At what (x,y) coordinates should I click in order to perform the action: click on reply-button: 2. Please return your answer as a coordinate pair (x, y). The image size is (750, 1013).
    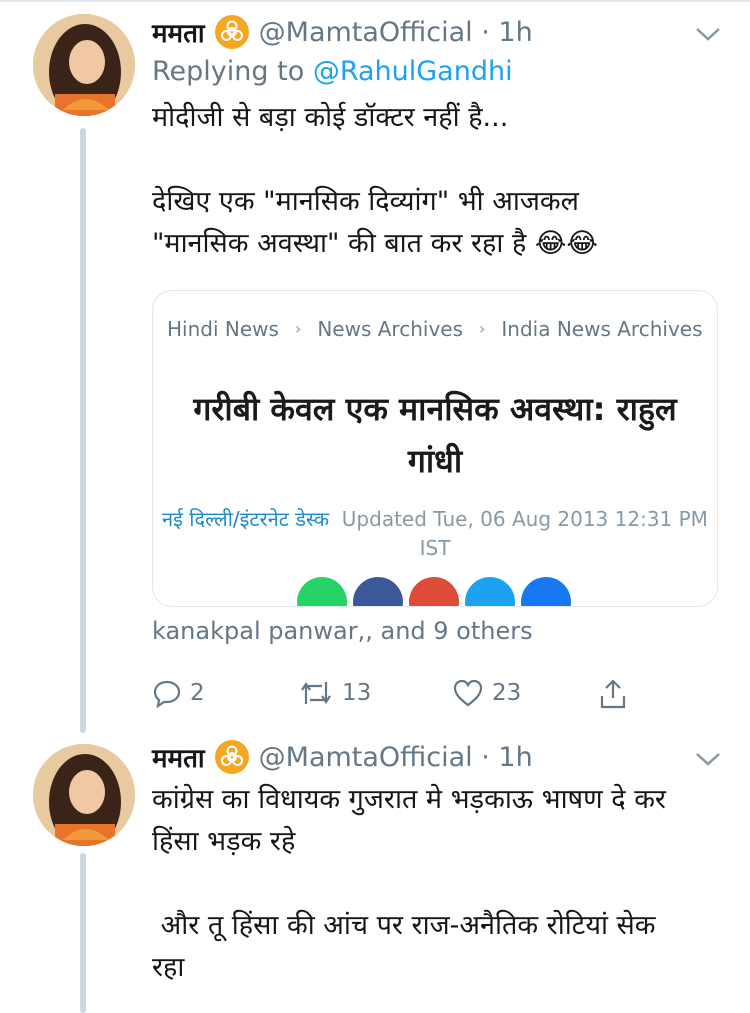
    Looking at the image, I should click on (178, 693).